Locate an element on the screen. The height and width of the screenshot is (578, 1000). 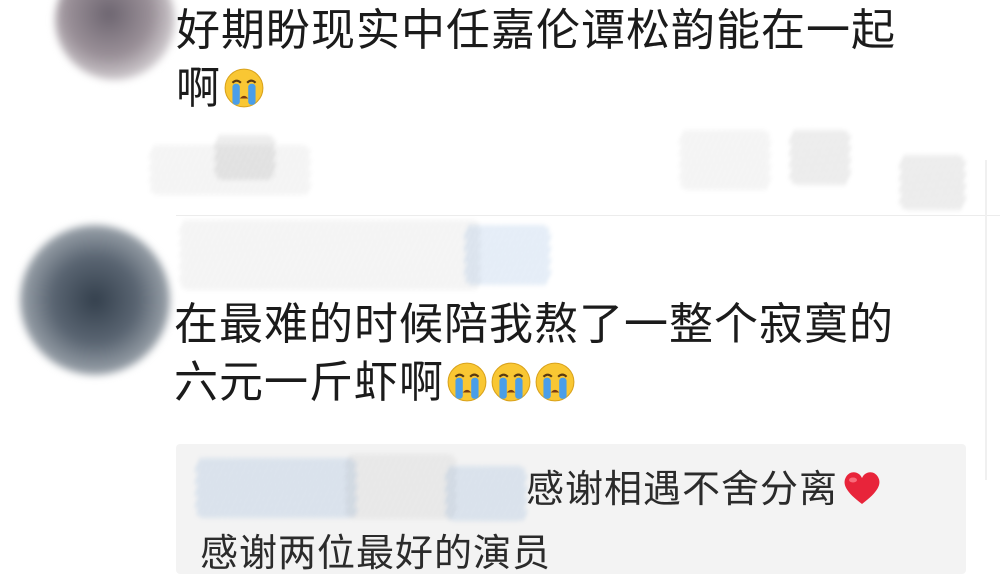
reply-text: 感谢两位最好的演员 is located at coordinates (376, 553).